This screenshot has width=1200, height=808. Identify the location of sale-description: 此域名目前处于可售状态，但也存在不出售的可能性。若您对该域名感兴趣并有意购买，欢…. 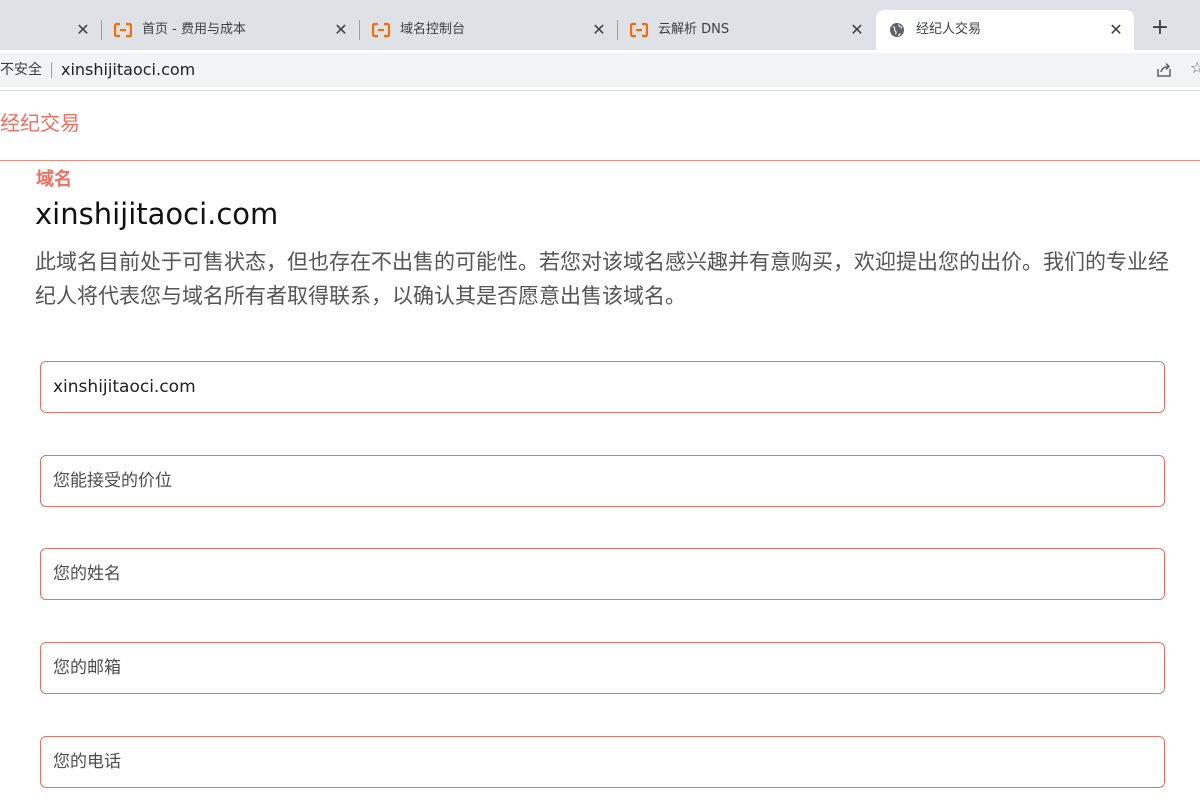
(602, 279).